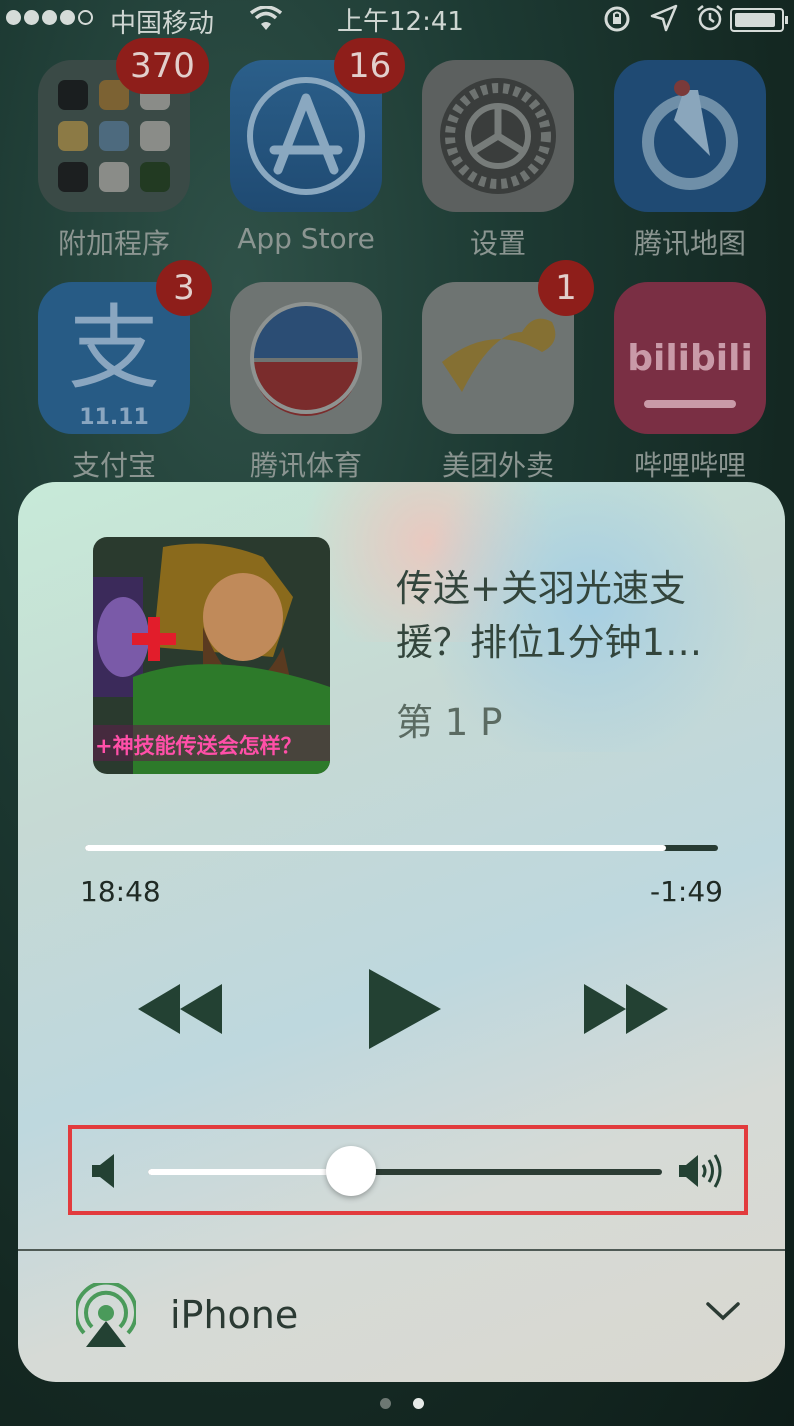 Image resolution: width=794 pixels, height=1426 pixels. What do you see at coordinates (180, 1009) in the screenshot?
I see `rewind-button` at bounding box center [180, 1009].